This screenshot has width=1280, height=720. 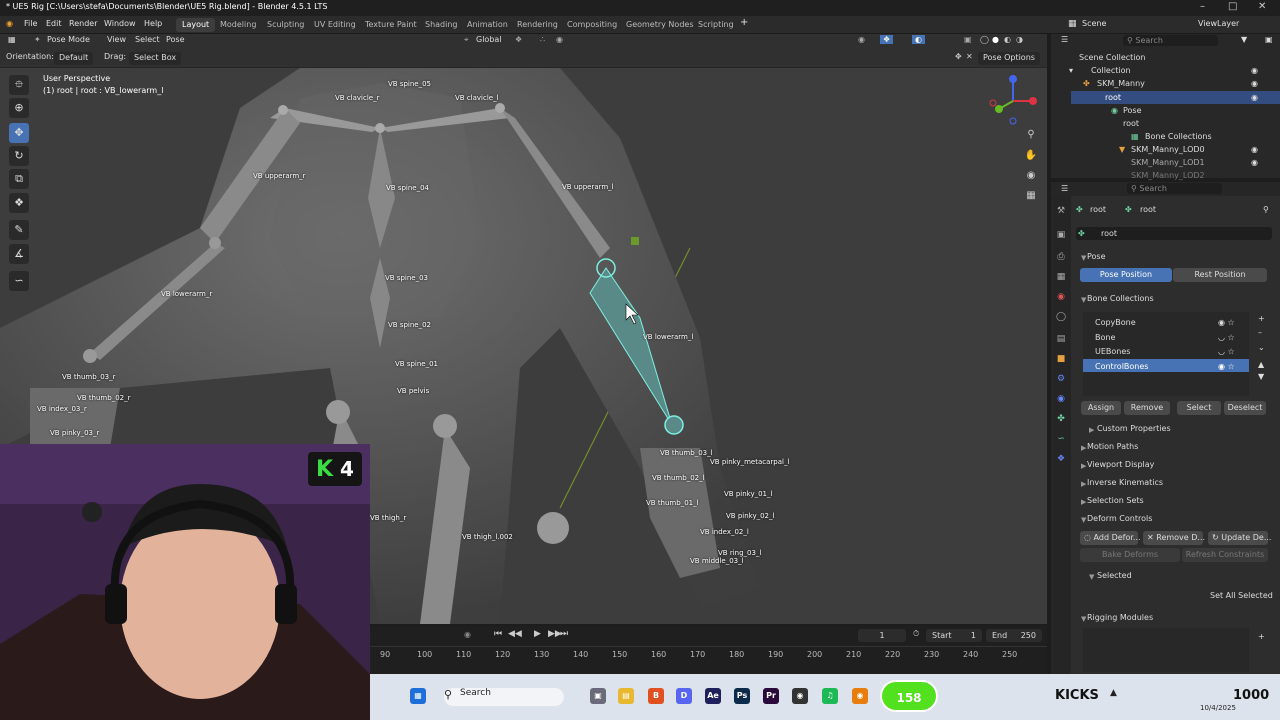 What do you see at coordinates (1031, 158) in the screenshot?
I see `pan-hand-icon: ✋` at bounding box center [1031, 158].